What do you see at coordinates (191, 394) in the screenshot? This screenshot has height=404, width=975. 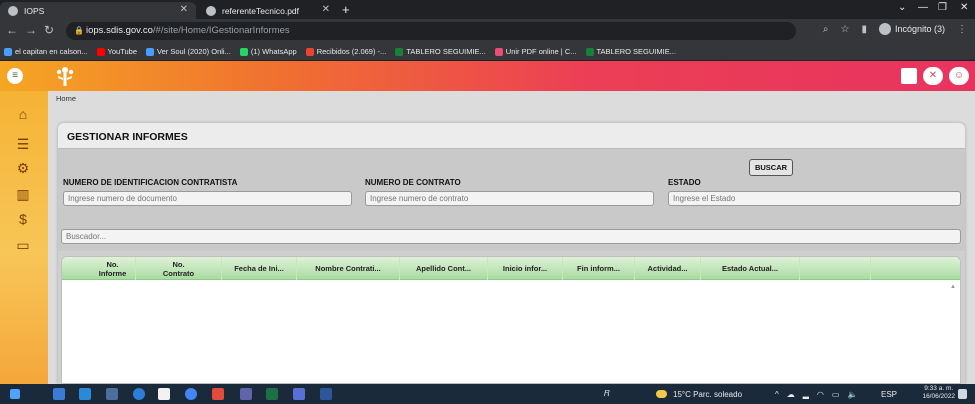 I see `chrome-icon` at bounding box center [191, 394].